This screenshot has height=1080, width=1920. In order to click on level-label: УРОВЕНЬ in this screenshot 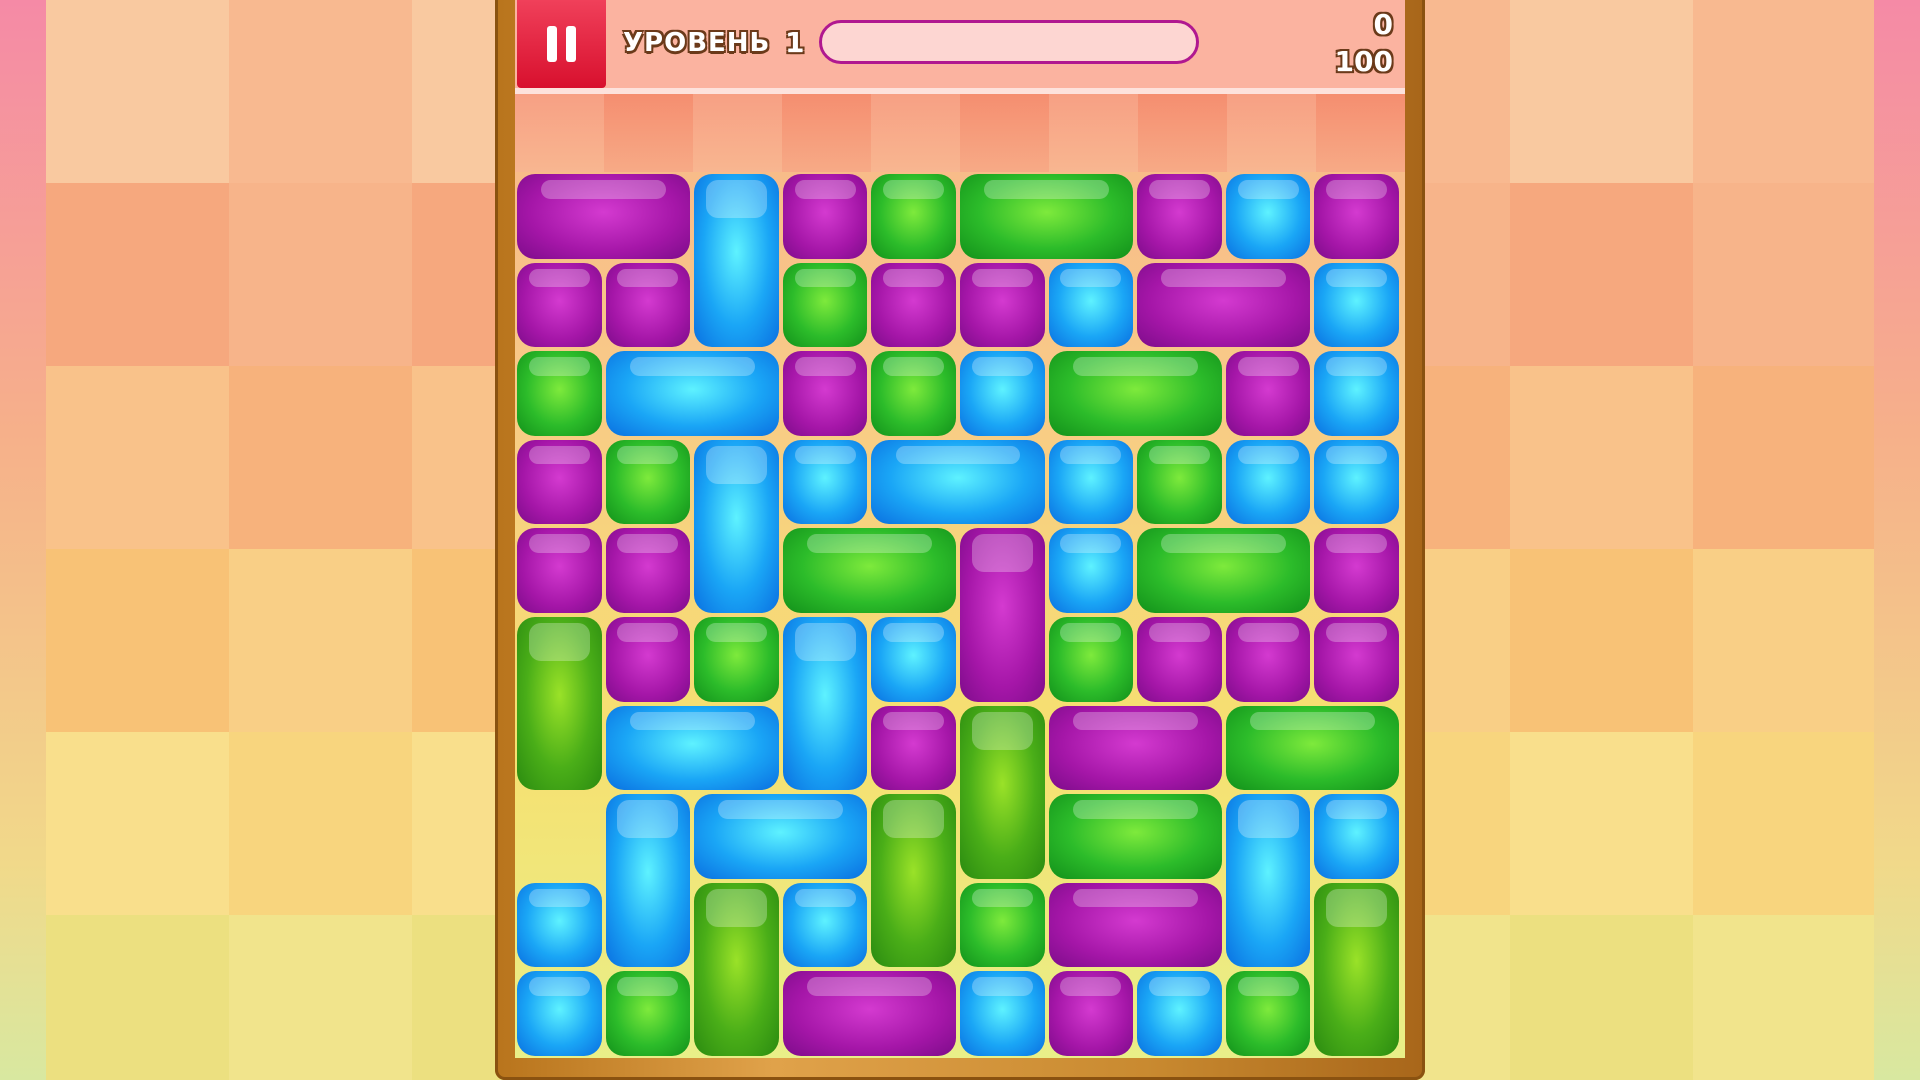, I will do `click(697, 43)`.